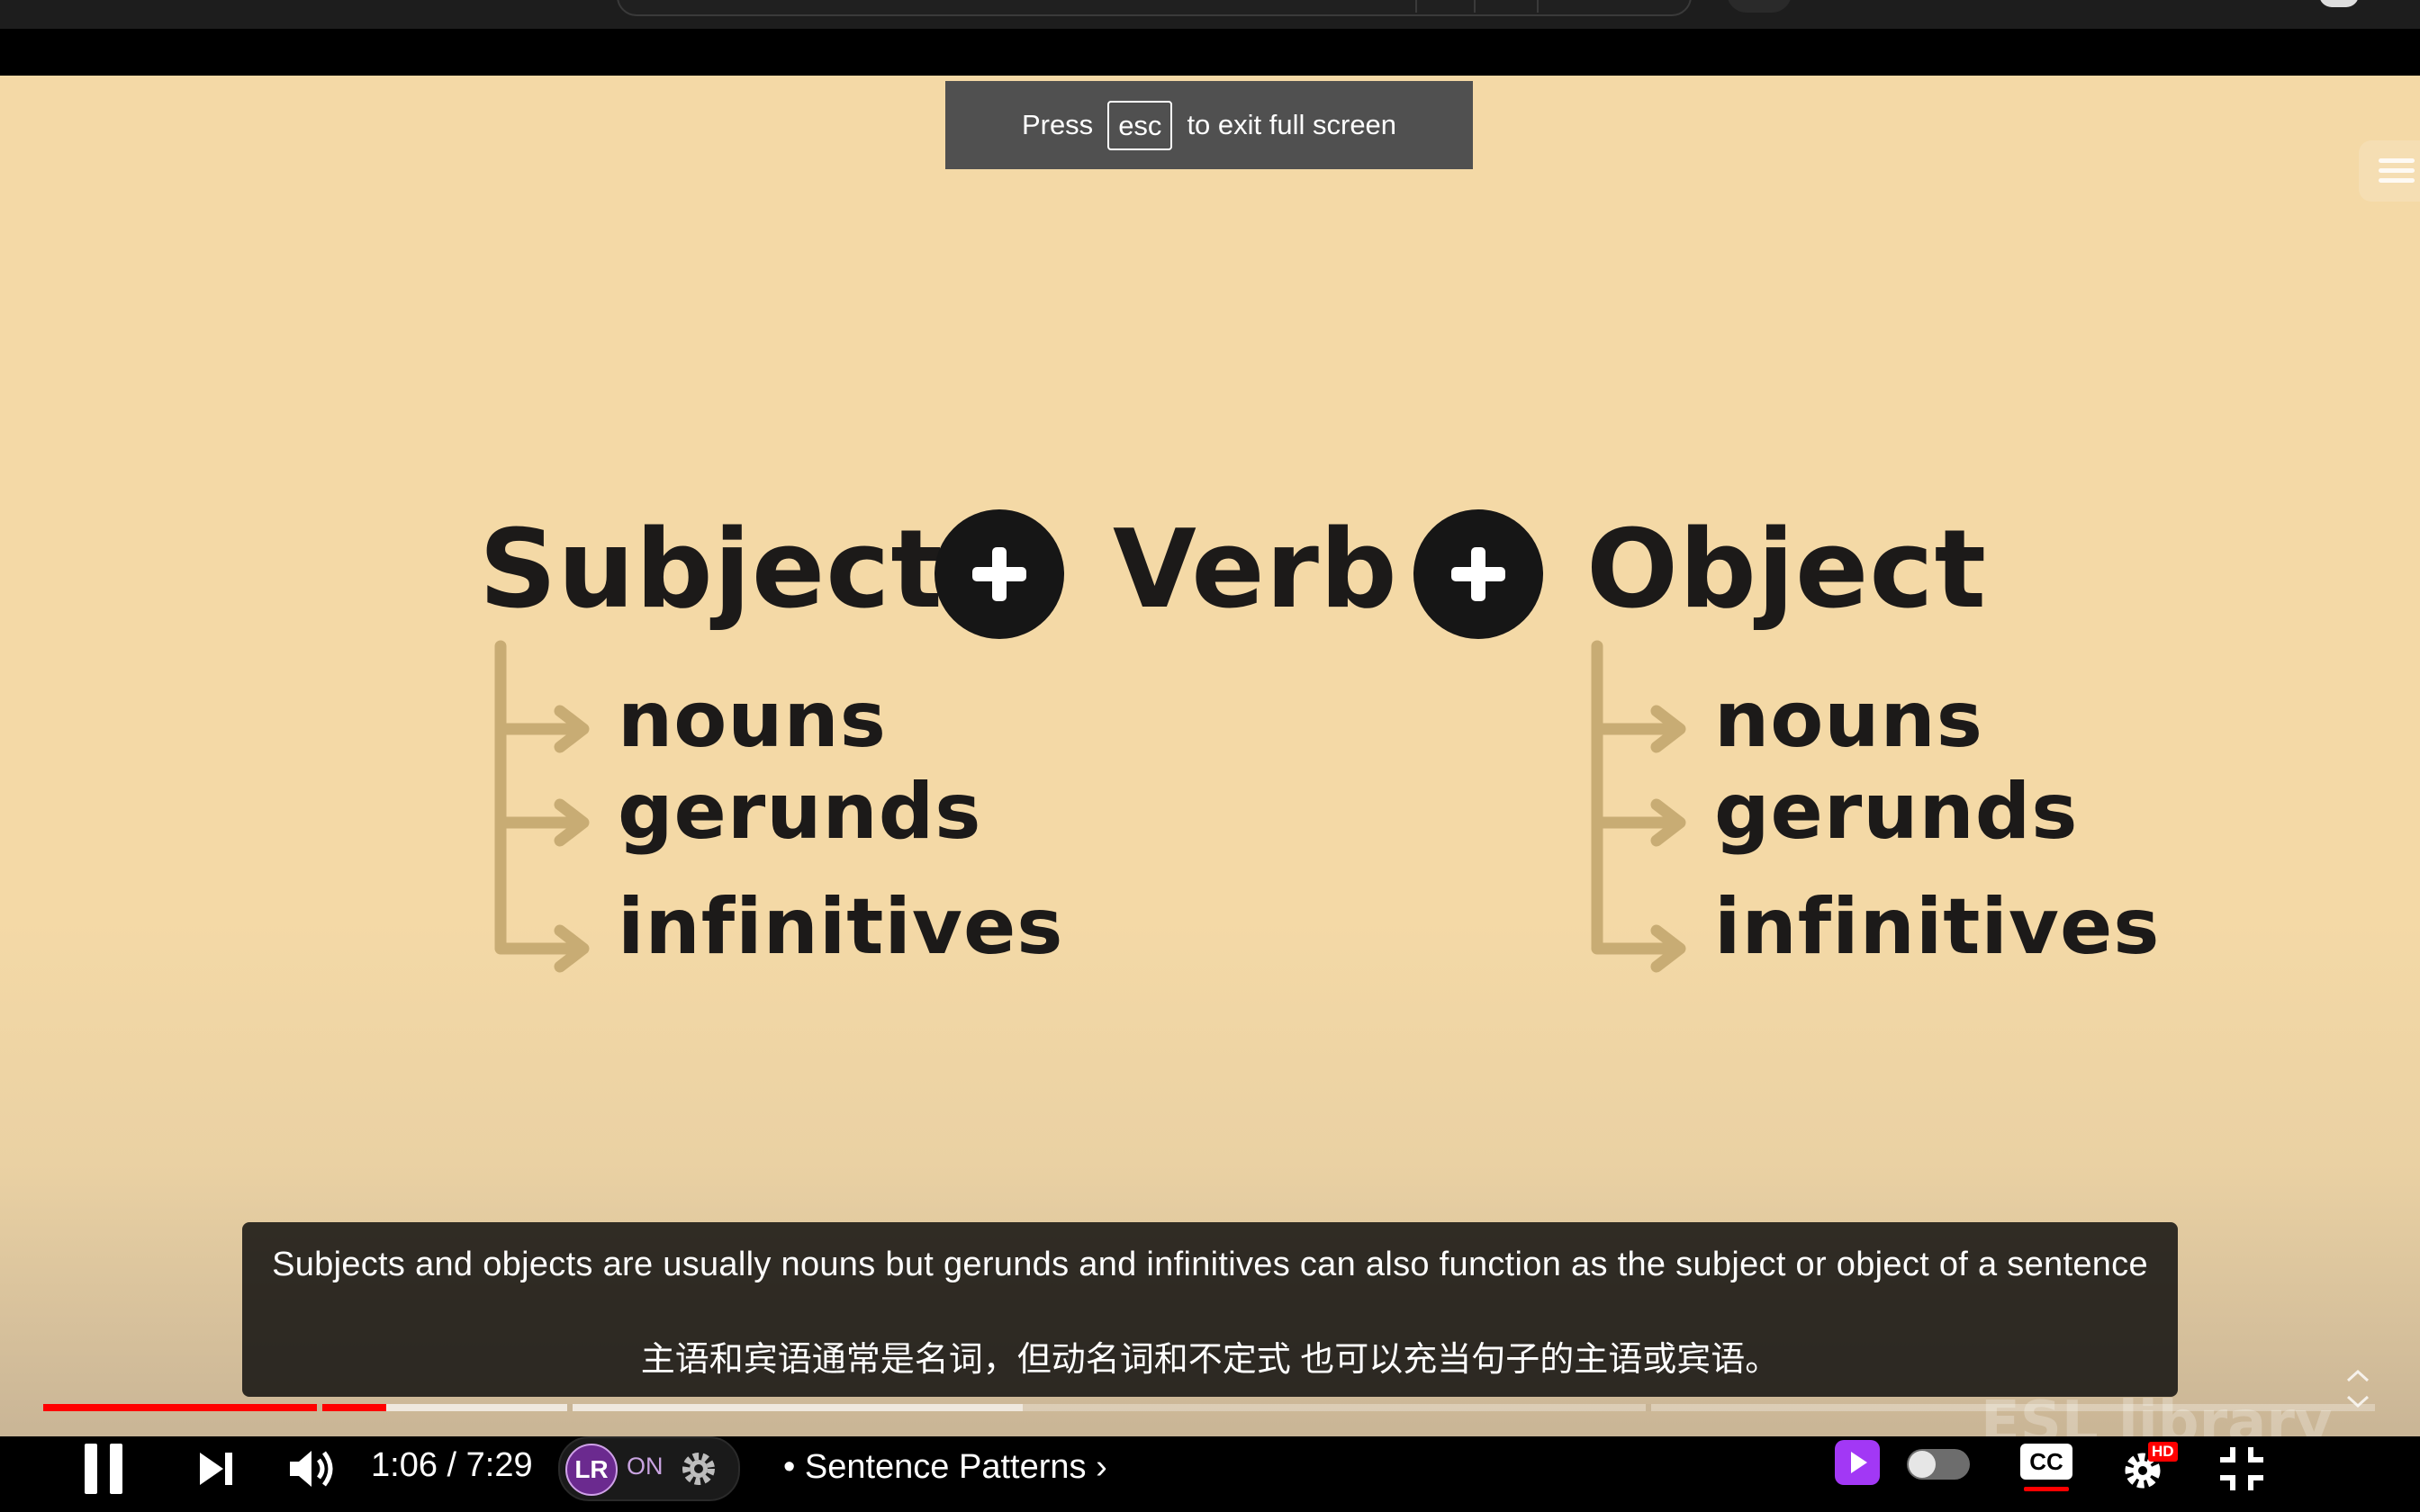  Describe the element at coordinates (1154, 8) in the screenshot. I see `search-bar` at that location.